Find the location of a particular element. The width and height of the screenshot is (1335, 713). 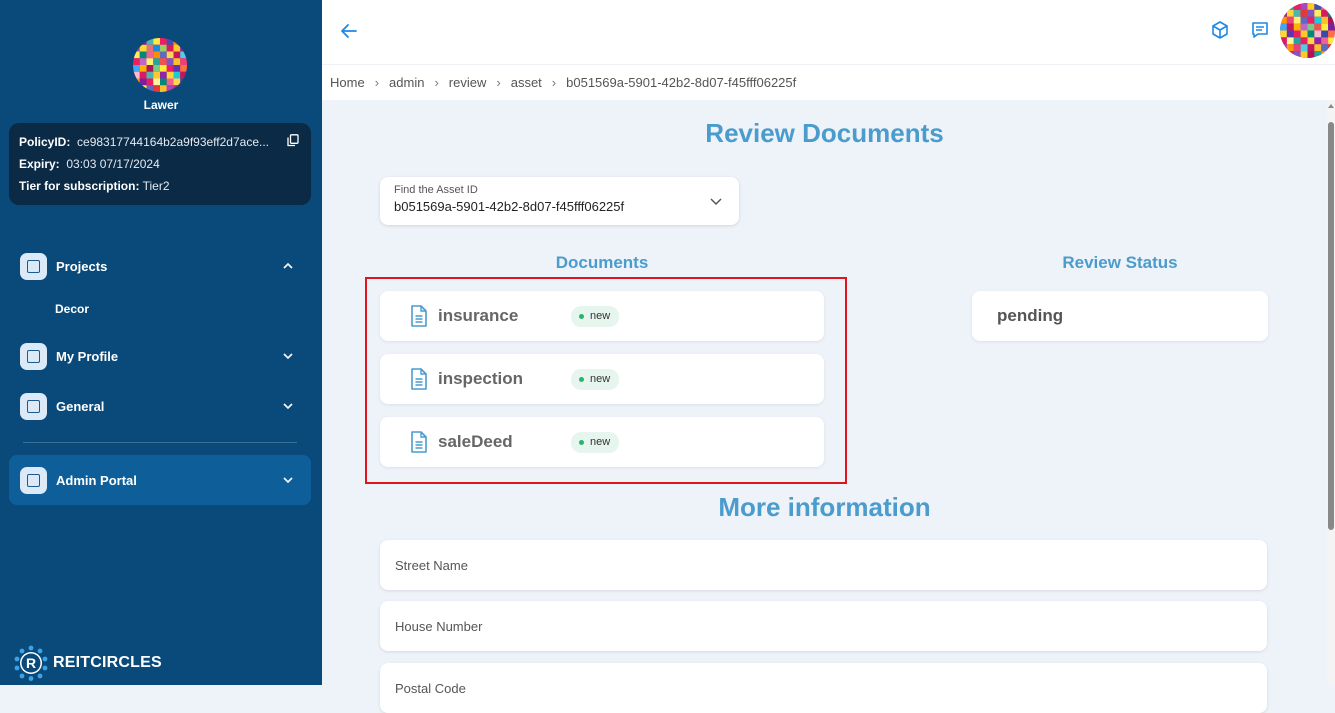

document-name: insurance is located at coordinates (478, 315).